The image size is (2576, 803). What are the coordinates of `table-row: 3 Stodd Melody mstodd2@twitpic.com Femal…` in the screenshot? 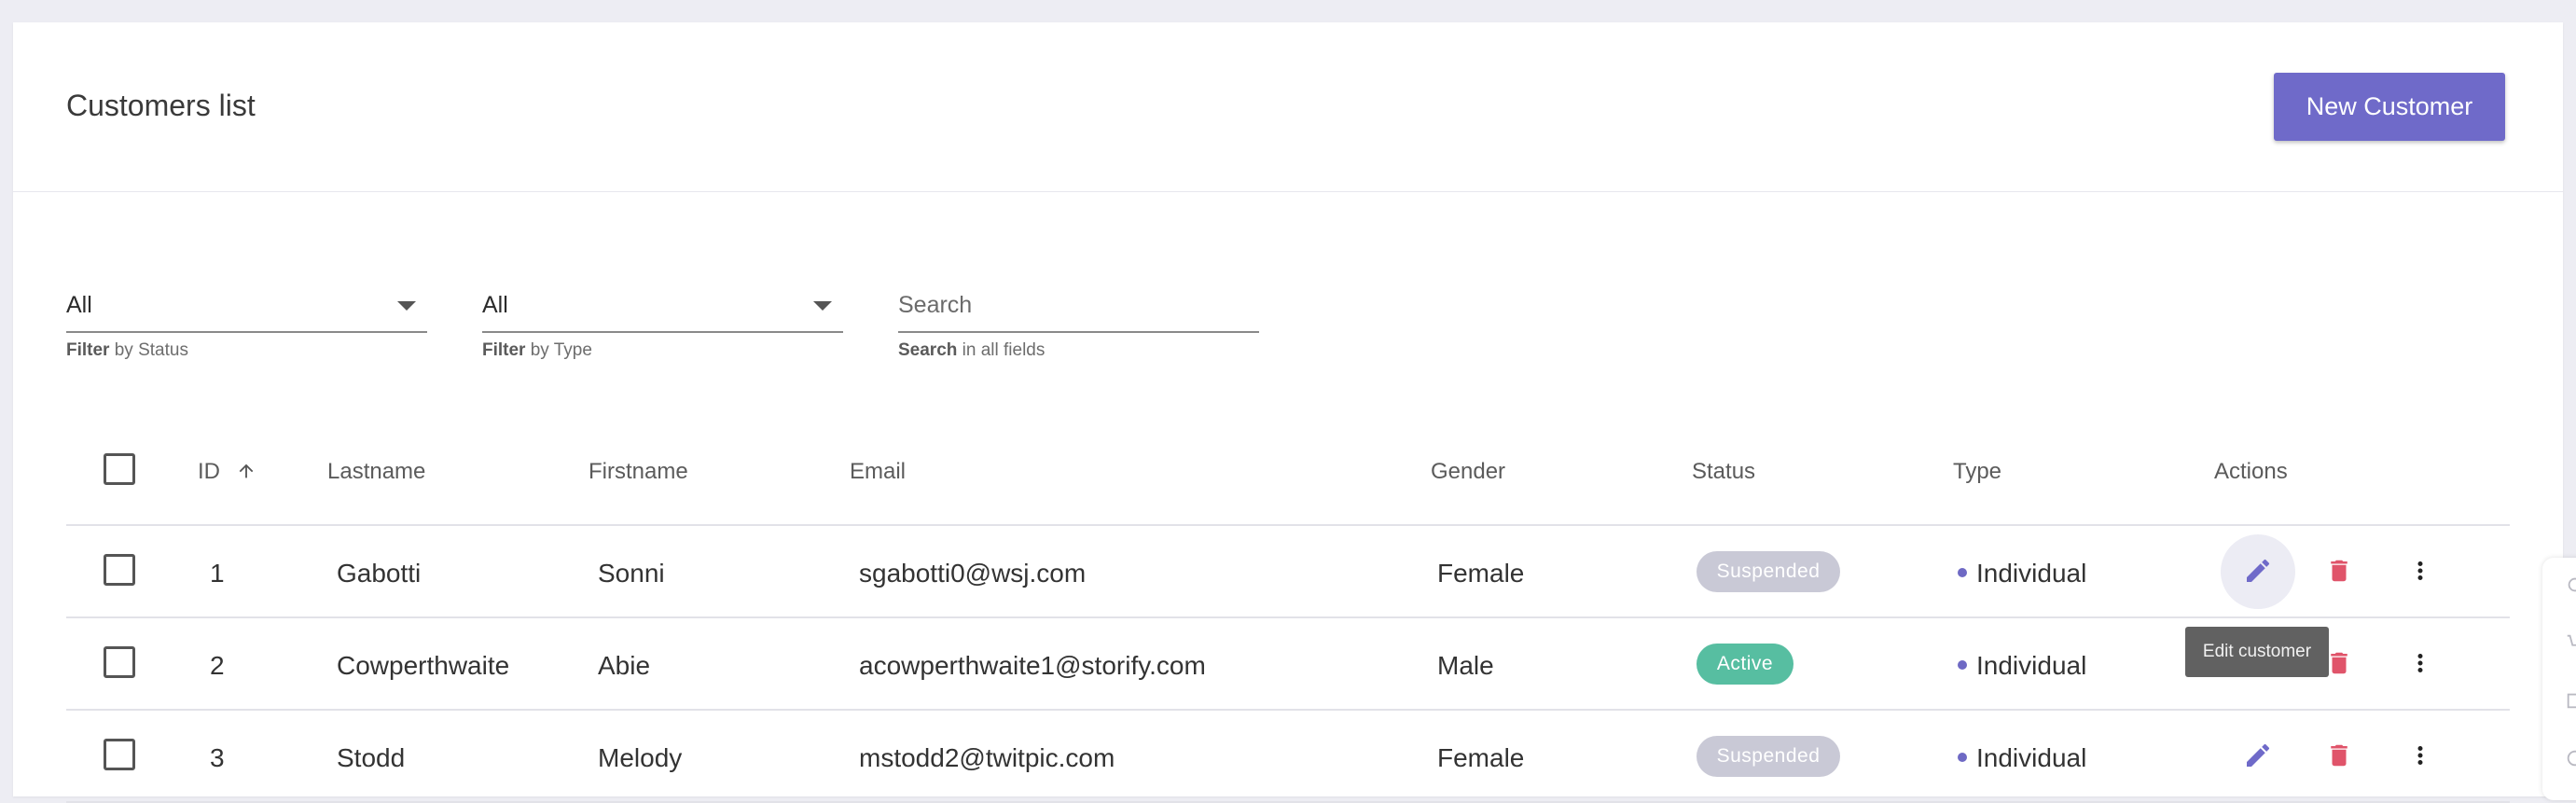 It's located at (1288, 757).